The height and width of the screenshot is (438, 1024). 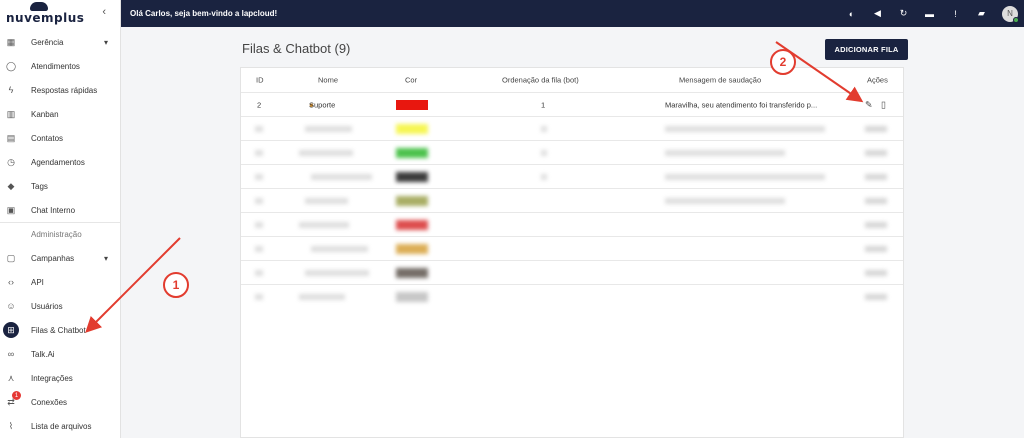 I want to click on sidebar-item-filas-chatbot: ⊞ Filas & Chatbot, so click(x=60, y=330).